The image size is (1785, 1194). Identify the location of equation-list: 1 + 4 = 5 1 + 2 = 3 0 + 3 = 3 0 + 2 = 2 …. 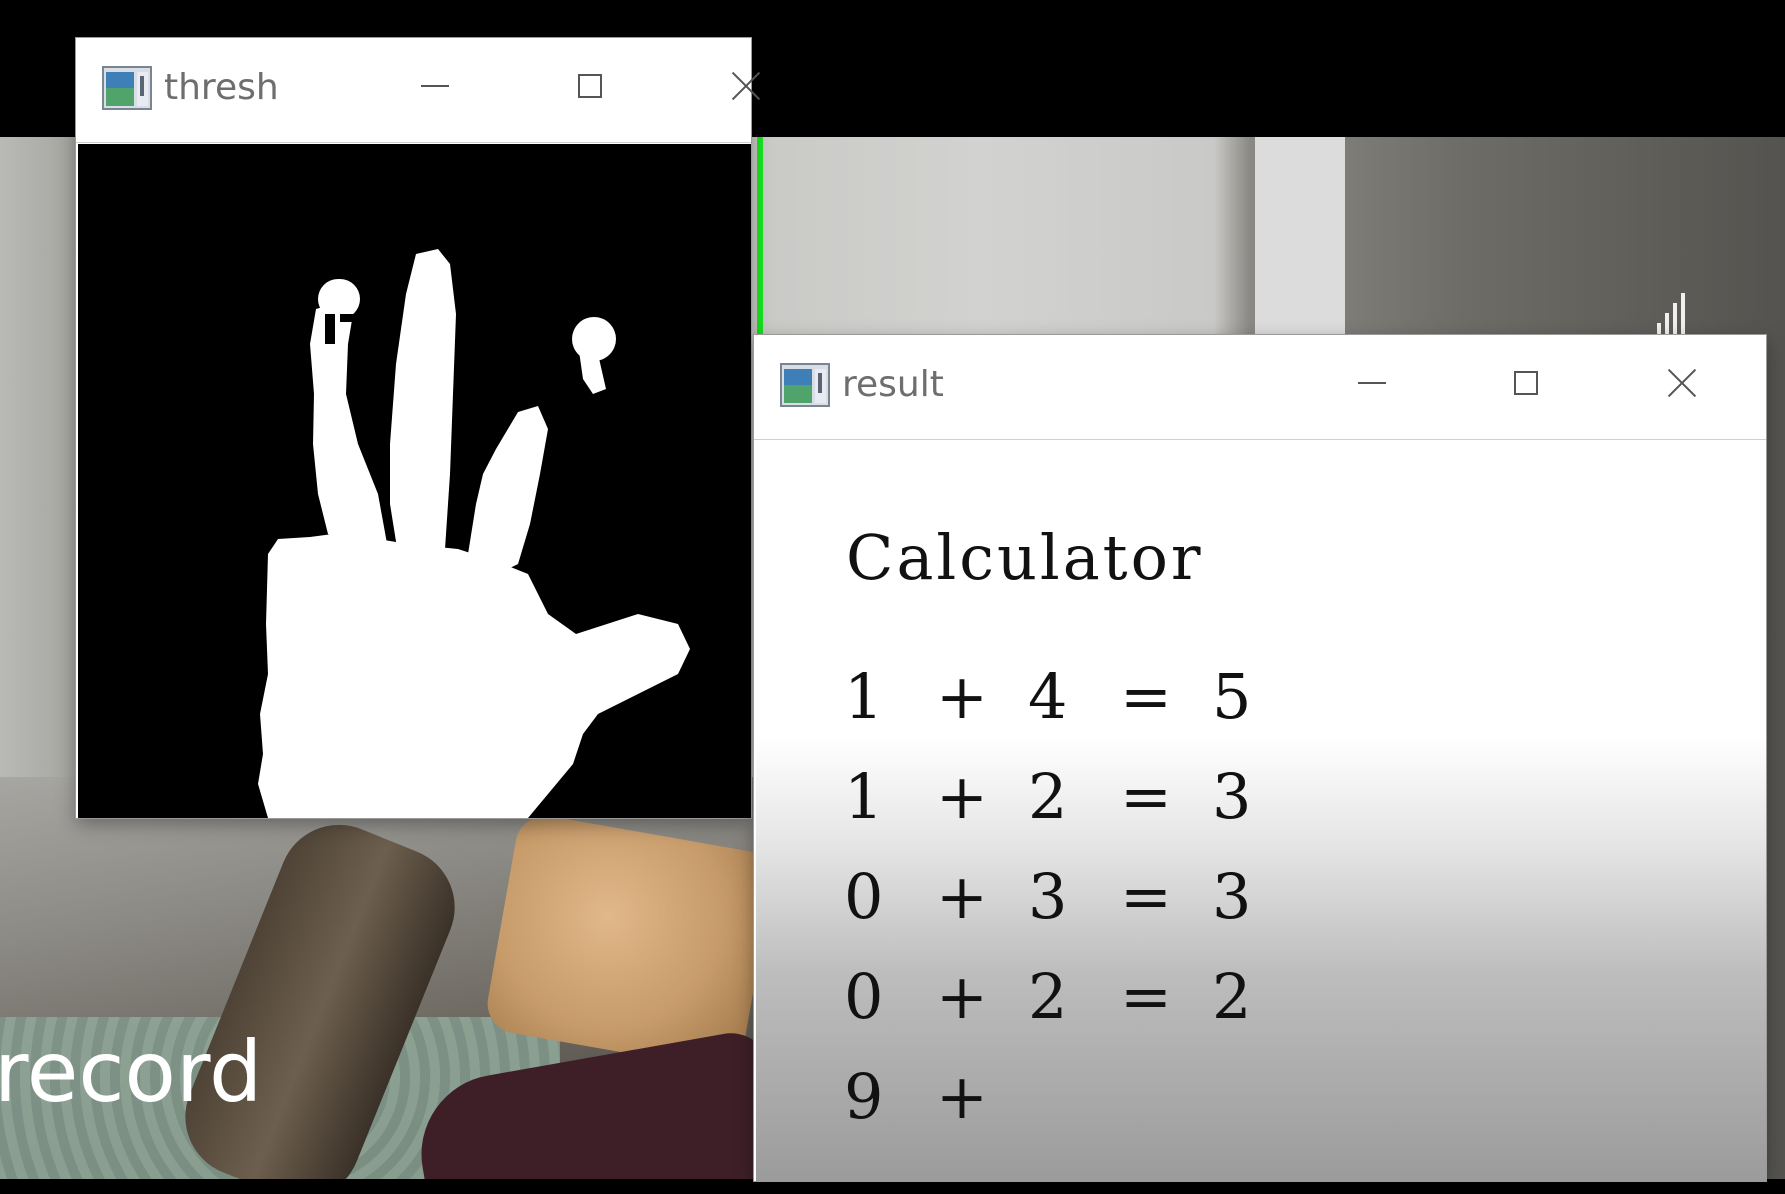
(1074, 896).